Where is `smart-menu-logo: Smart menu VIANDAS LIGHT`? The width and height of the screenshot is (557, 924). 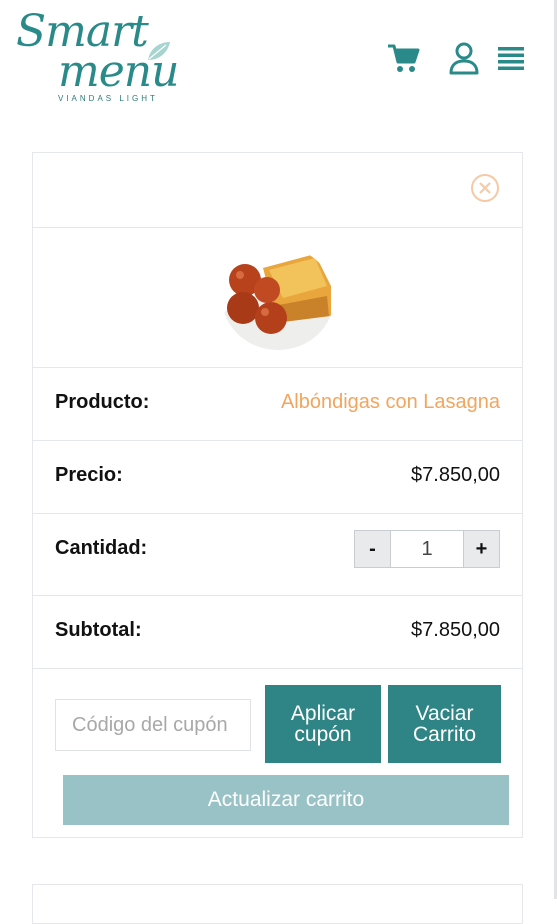
smart-menu-logo: Smart menu VIANDAS LIGHT is located at coordinates (96, 59).